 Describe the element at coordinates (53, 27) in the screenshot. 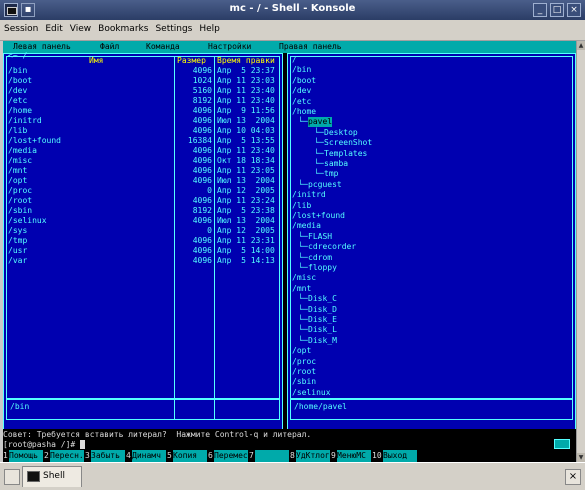

I see `menu-edit: Edit` at that location.